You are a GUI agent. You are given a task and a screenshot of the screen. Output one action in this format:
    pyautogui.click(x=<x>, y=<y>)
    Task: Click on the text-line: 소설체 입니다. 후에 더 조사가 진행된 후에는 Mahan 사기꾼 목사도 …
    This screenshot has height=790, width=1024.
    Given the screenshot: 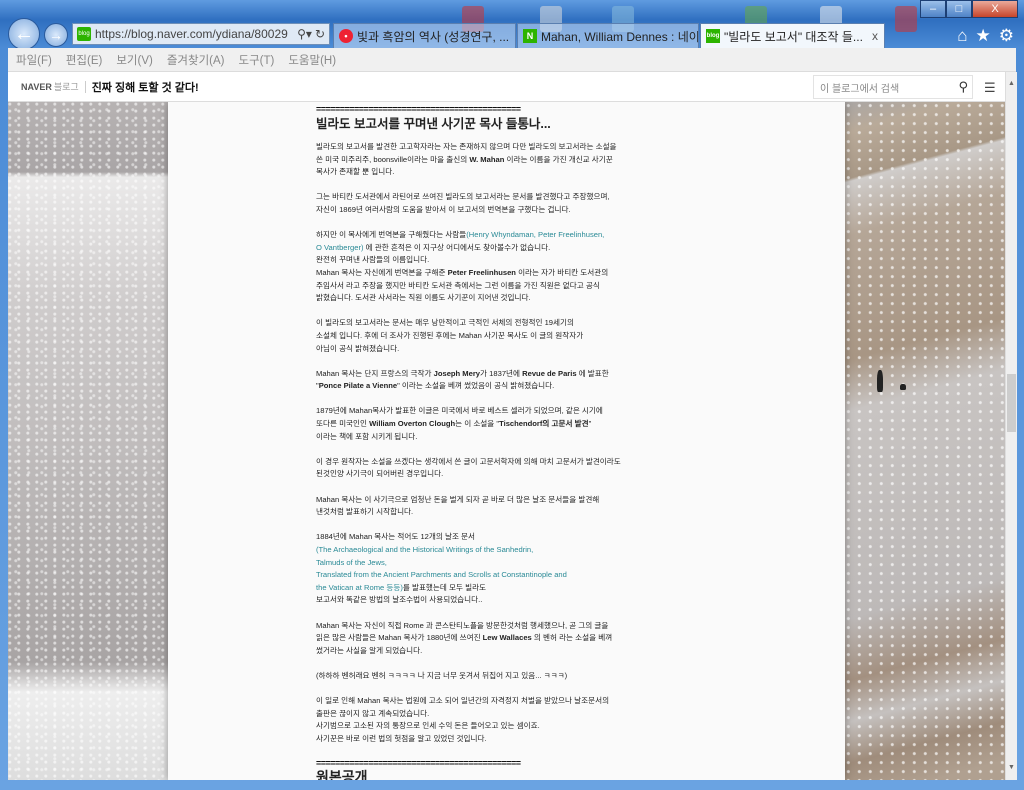 What is the action you would take?
    pyautogui.click(x=497, y=336)
    